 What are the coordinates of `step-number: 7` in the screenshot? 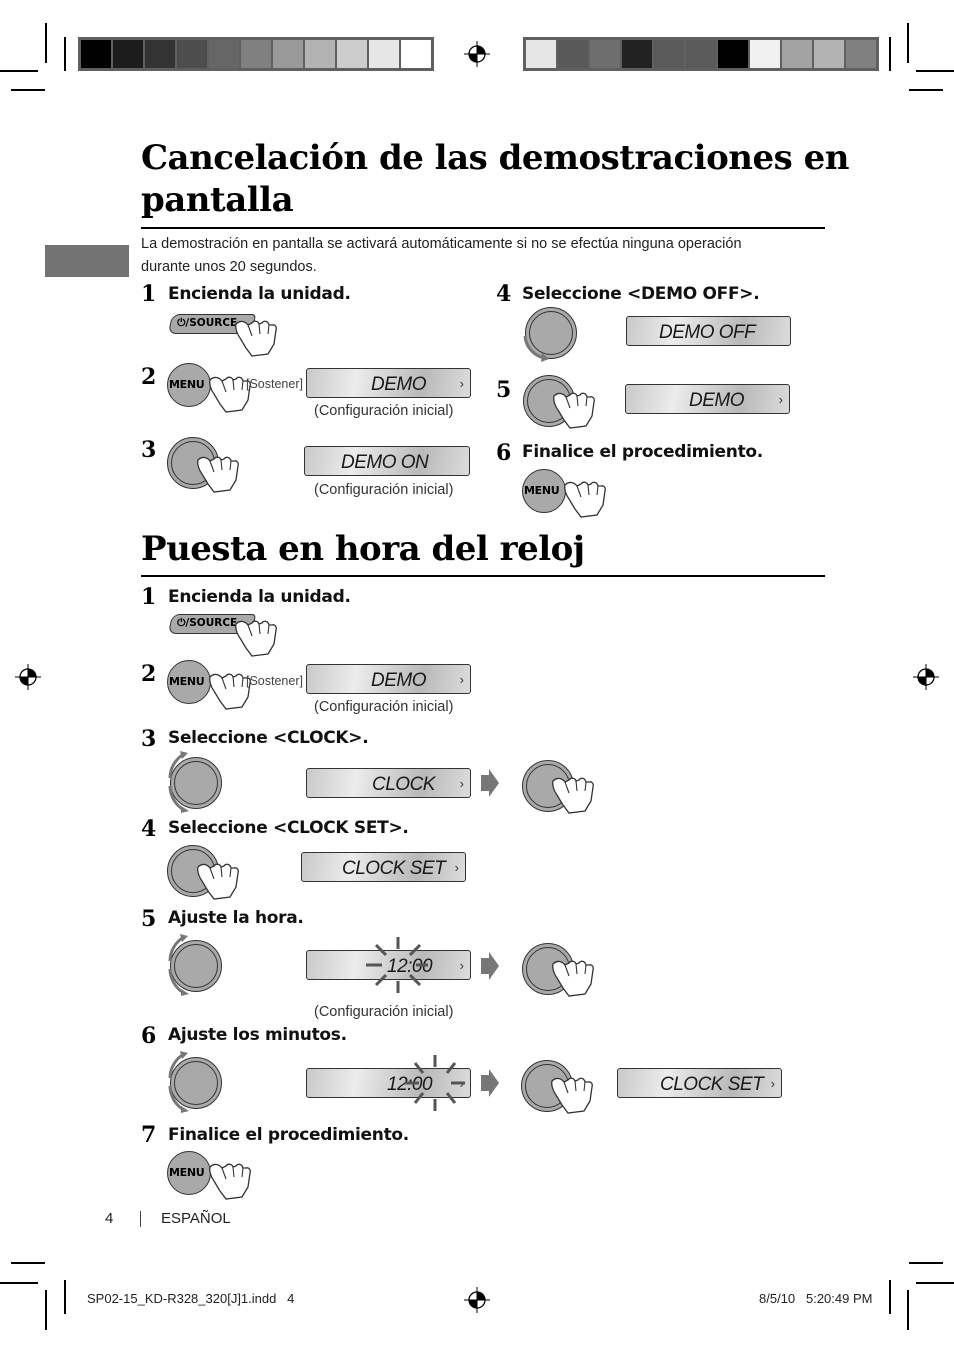 It's located at (149, 1135).